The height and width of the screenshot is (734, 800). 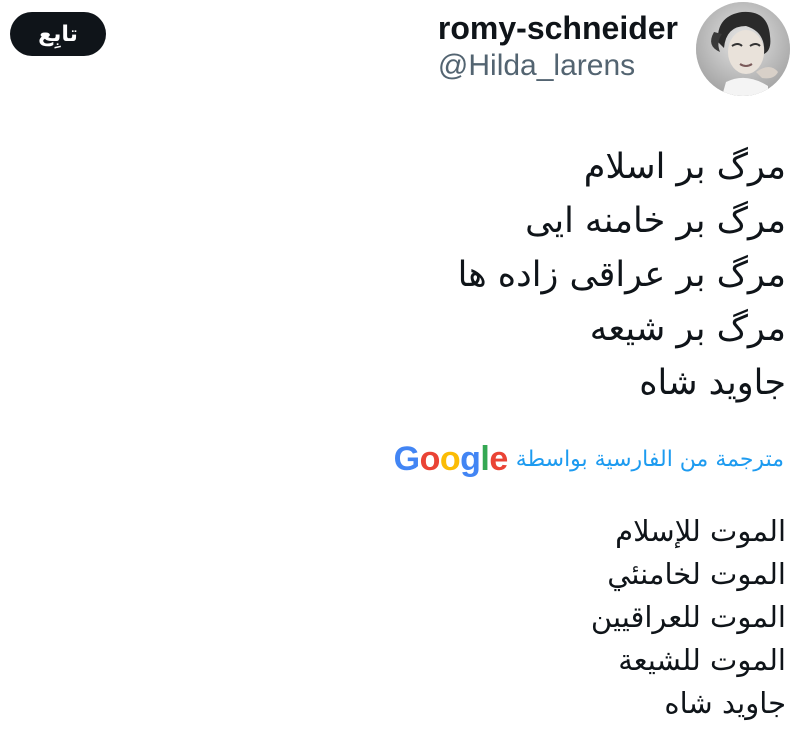 I want to click on translated-line: الموت للشيعة, so click(x=702, y=660).